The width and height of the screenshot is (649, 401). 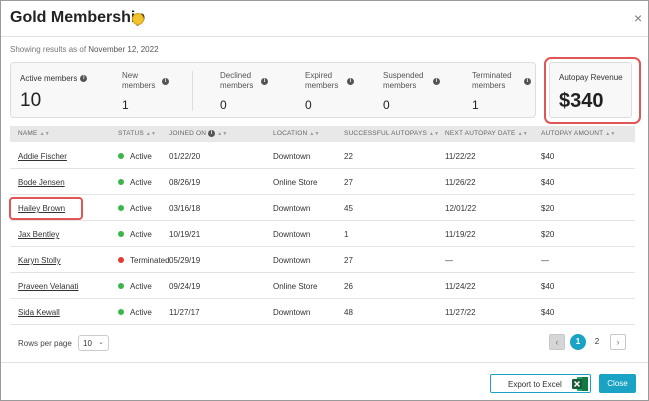 I want to click on page-button-2: 2, so click(x=597, y=342).